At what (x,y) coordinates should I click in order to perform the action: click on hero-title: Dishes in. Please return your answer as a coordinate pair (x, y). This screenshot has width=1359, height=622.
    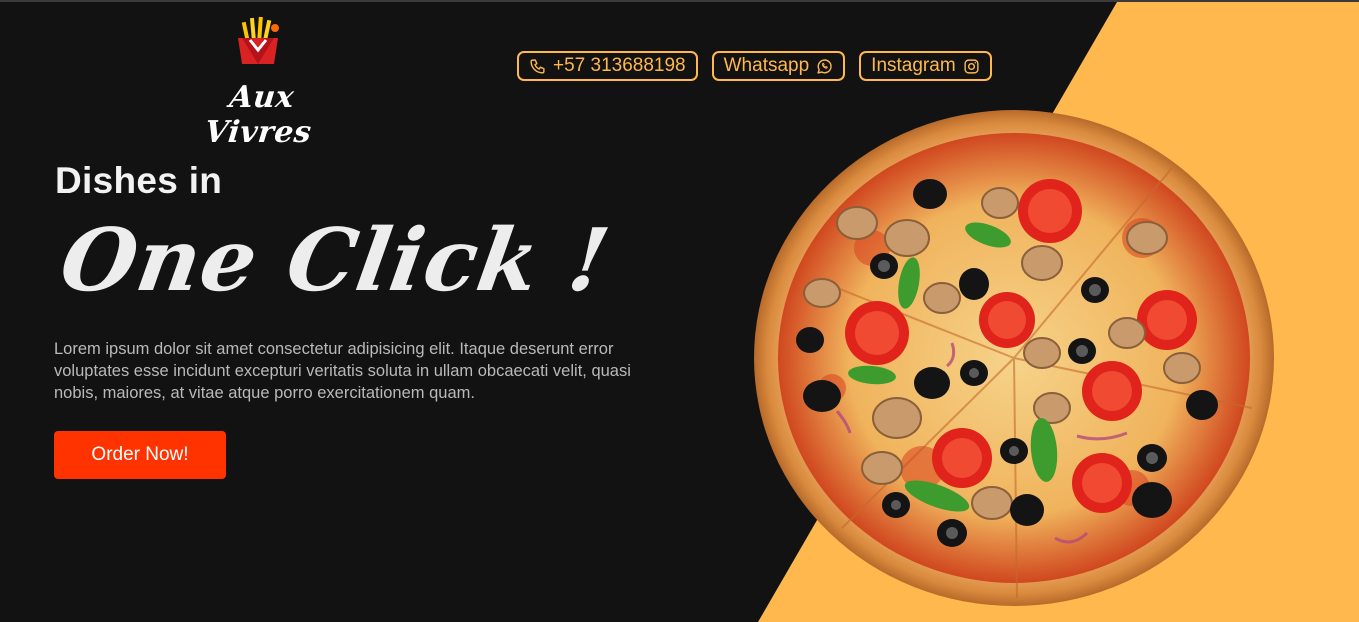
    Looking at the image, I should click on (139, 180).